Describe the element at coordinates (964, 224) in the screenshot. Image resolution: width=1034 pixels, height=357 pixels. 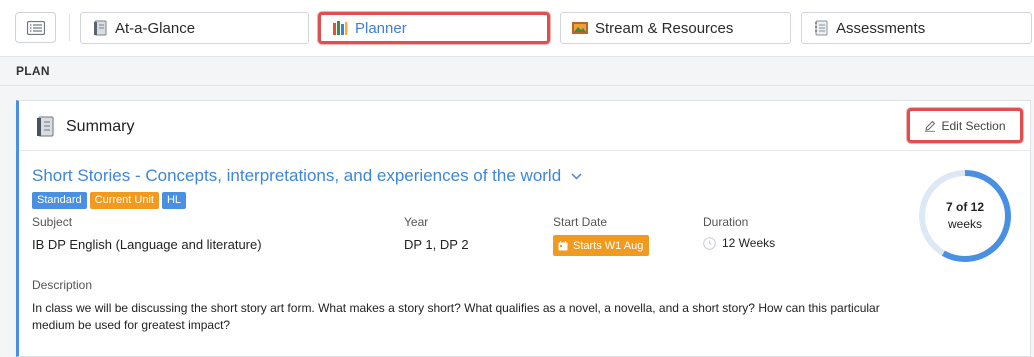
I see `progress-unit: weeks` at that location.